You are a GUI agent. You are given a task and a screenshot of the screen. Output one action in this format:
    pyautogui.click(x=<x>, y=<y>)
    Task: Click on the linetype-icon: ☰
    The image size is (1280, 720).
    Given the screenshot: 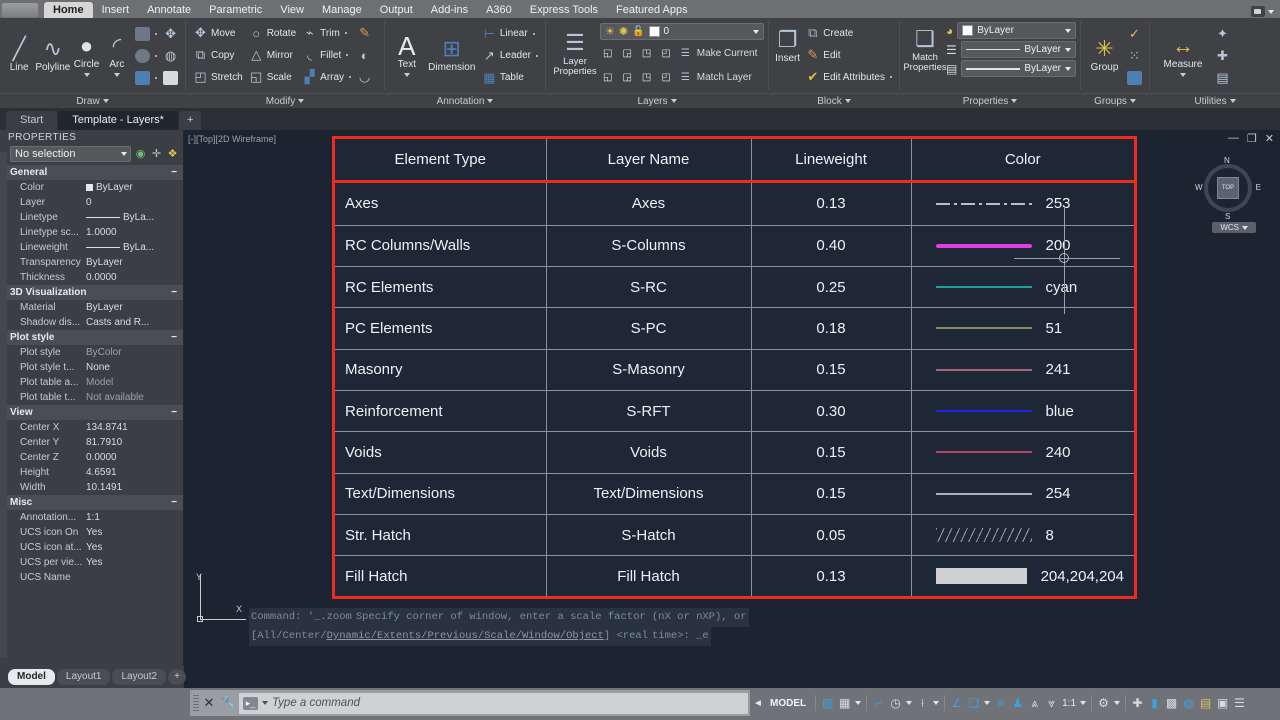 What is the action you would take?
    pyautogui.click(x=951, y=50)
    